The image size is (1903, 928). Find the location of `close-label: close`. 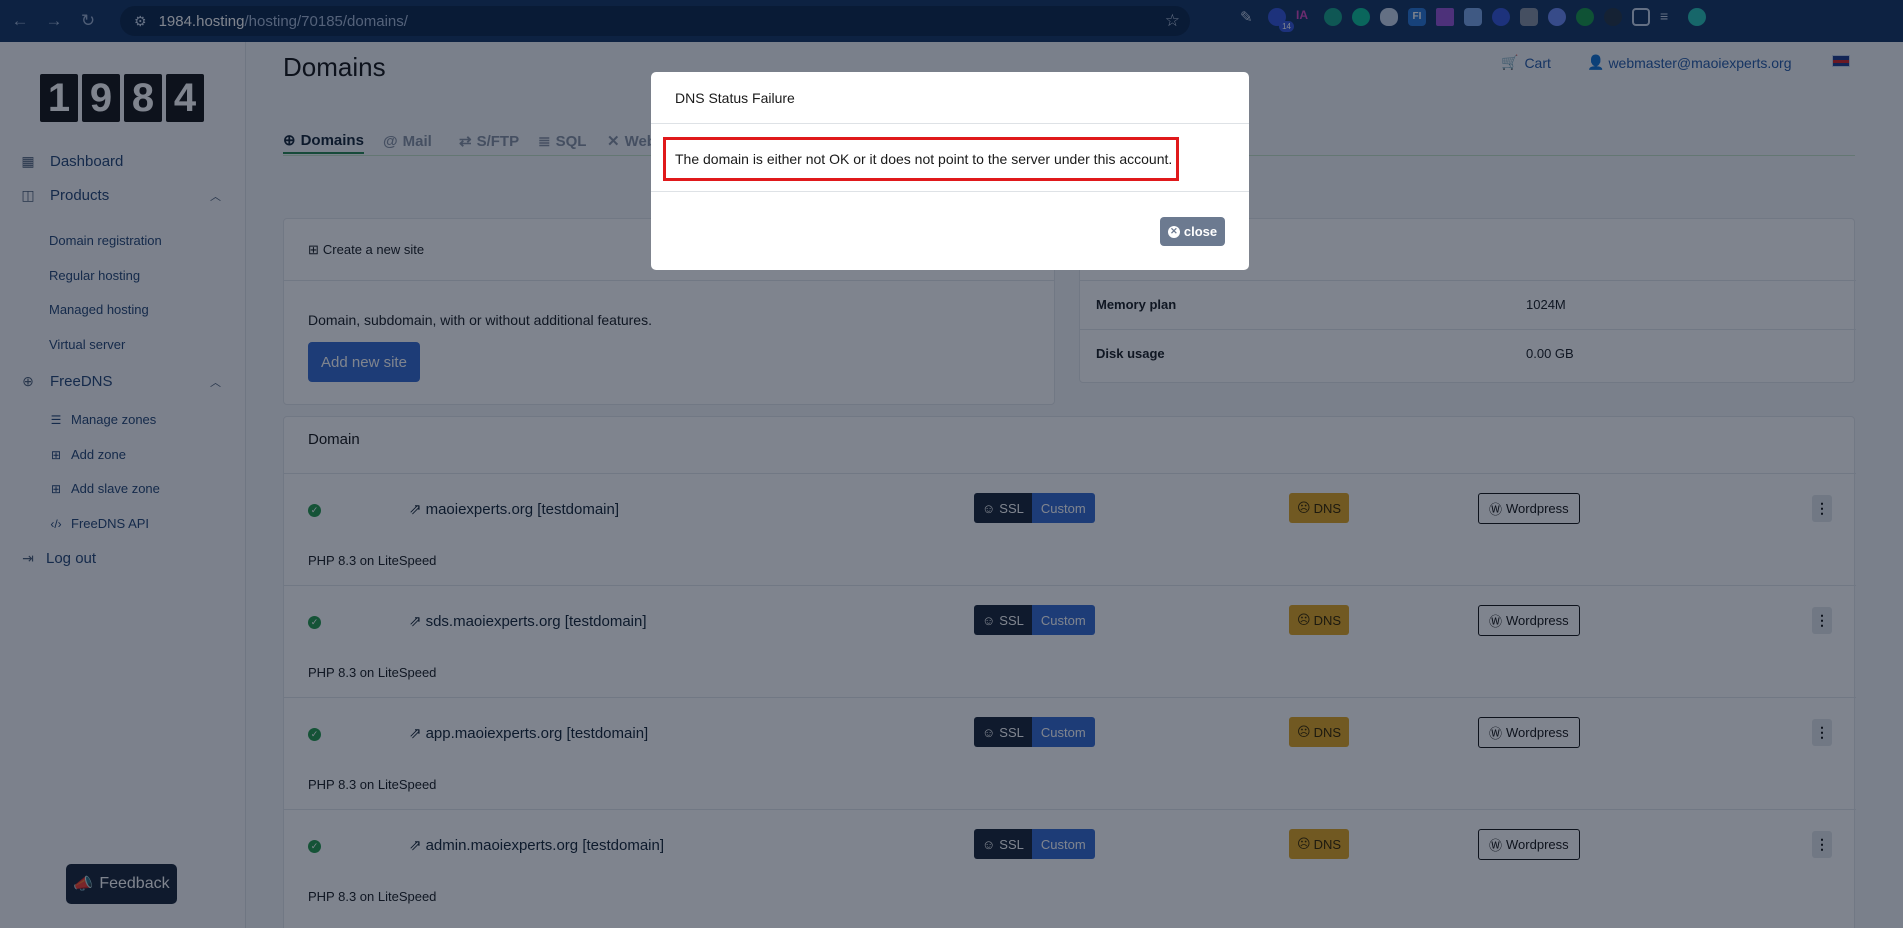

close-label: close is located at coordinates (1200, 231).